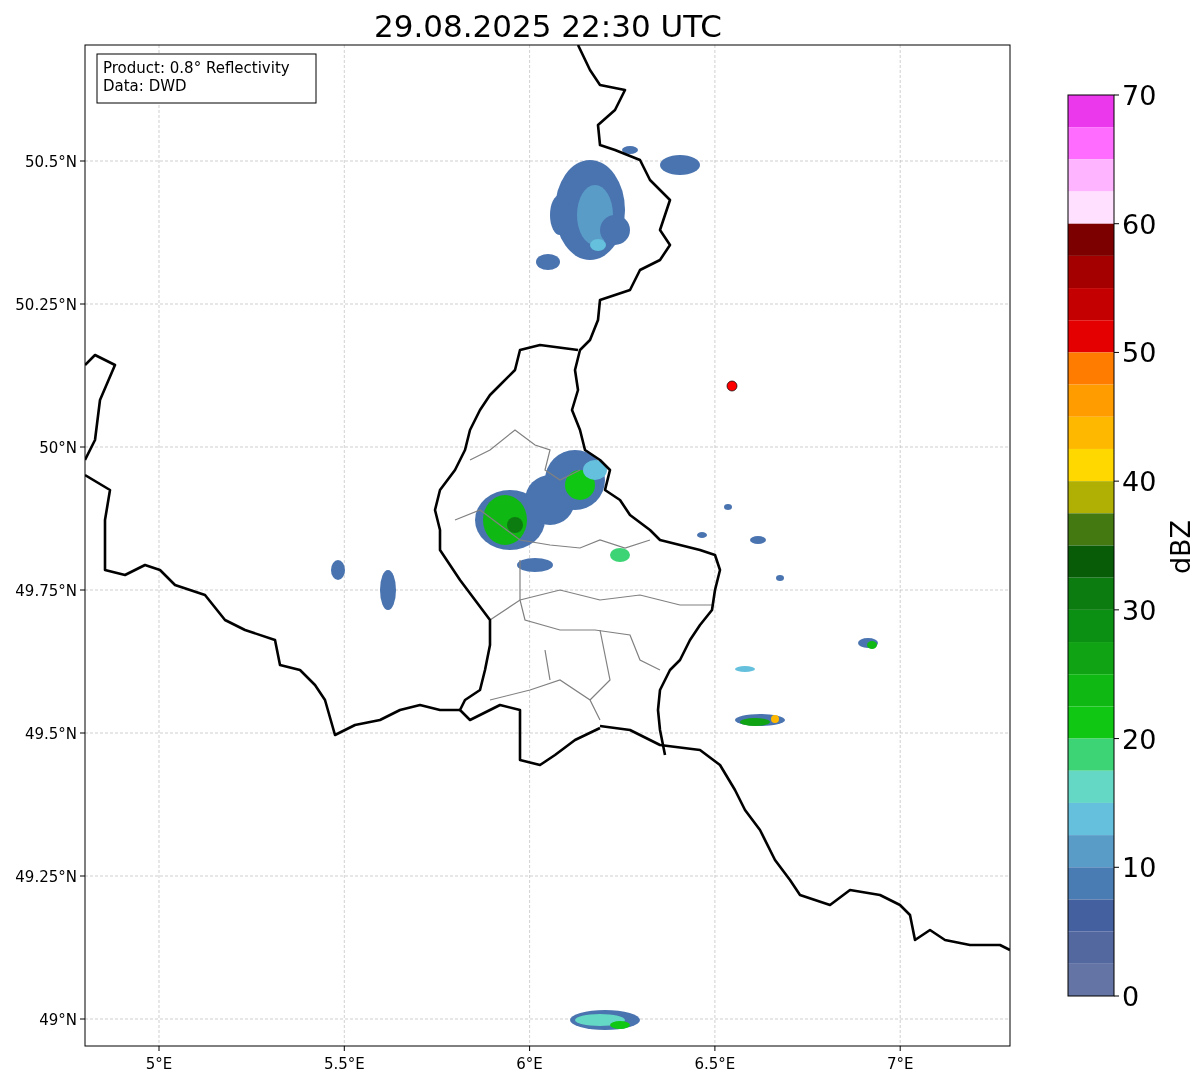 This screenshot has height=1081, width=1202. What do you see at coordinates (1131, 996) in the screenshot?
I see `colorbar-tick-label: 0` at bounding box center [1131, 996].